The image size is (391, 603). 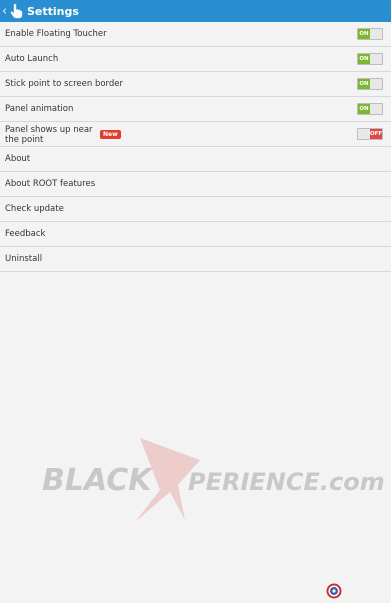 I want to click on floating-toucher-icon, so click(x=334, y=591).